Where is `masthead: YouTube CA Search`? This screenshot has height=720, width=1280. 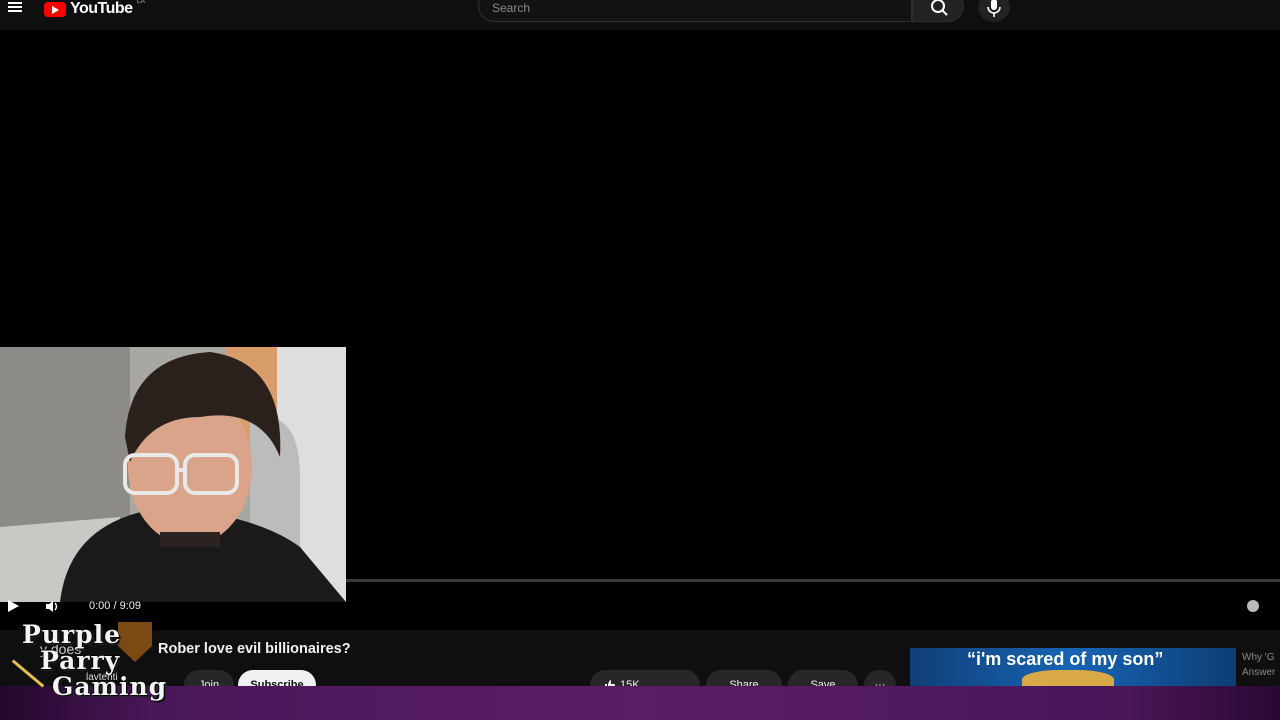
masthead: YouTube CA Search is located at coordinates (640, 15).